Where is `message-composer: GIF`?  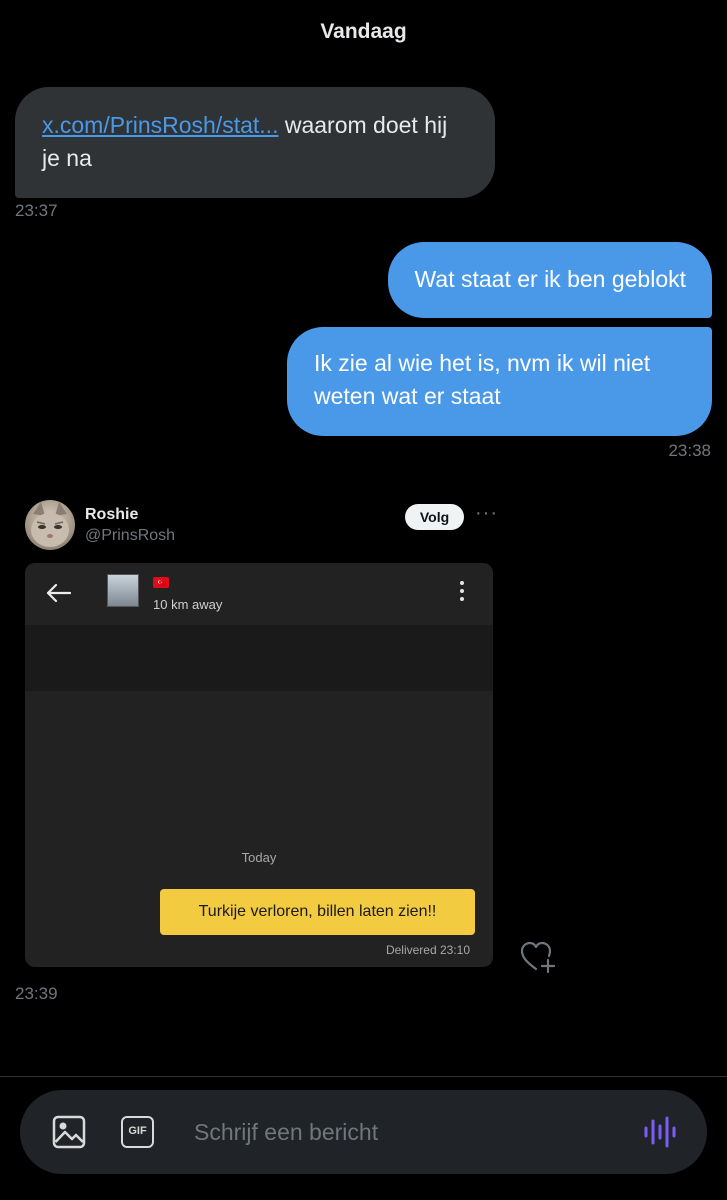
message-composer: GIF is located at coordinates (363, 1132).